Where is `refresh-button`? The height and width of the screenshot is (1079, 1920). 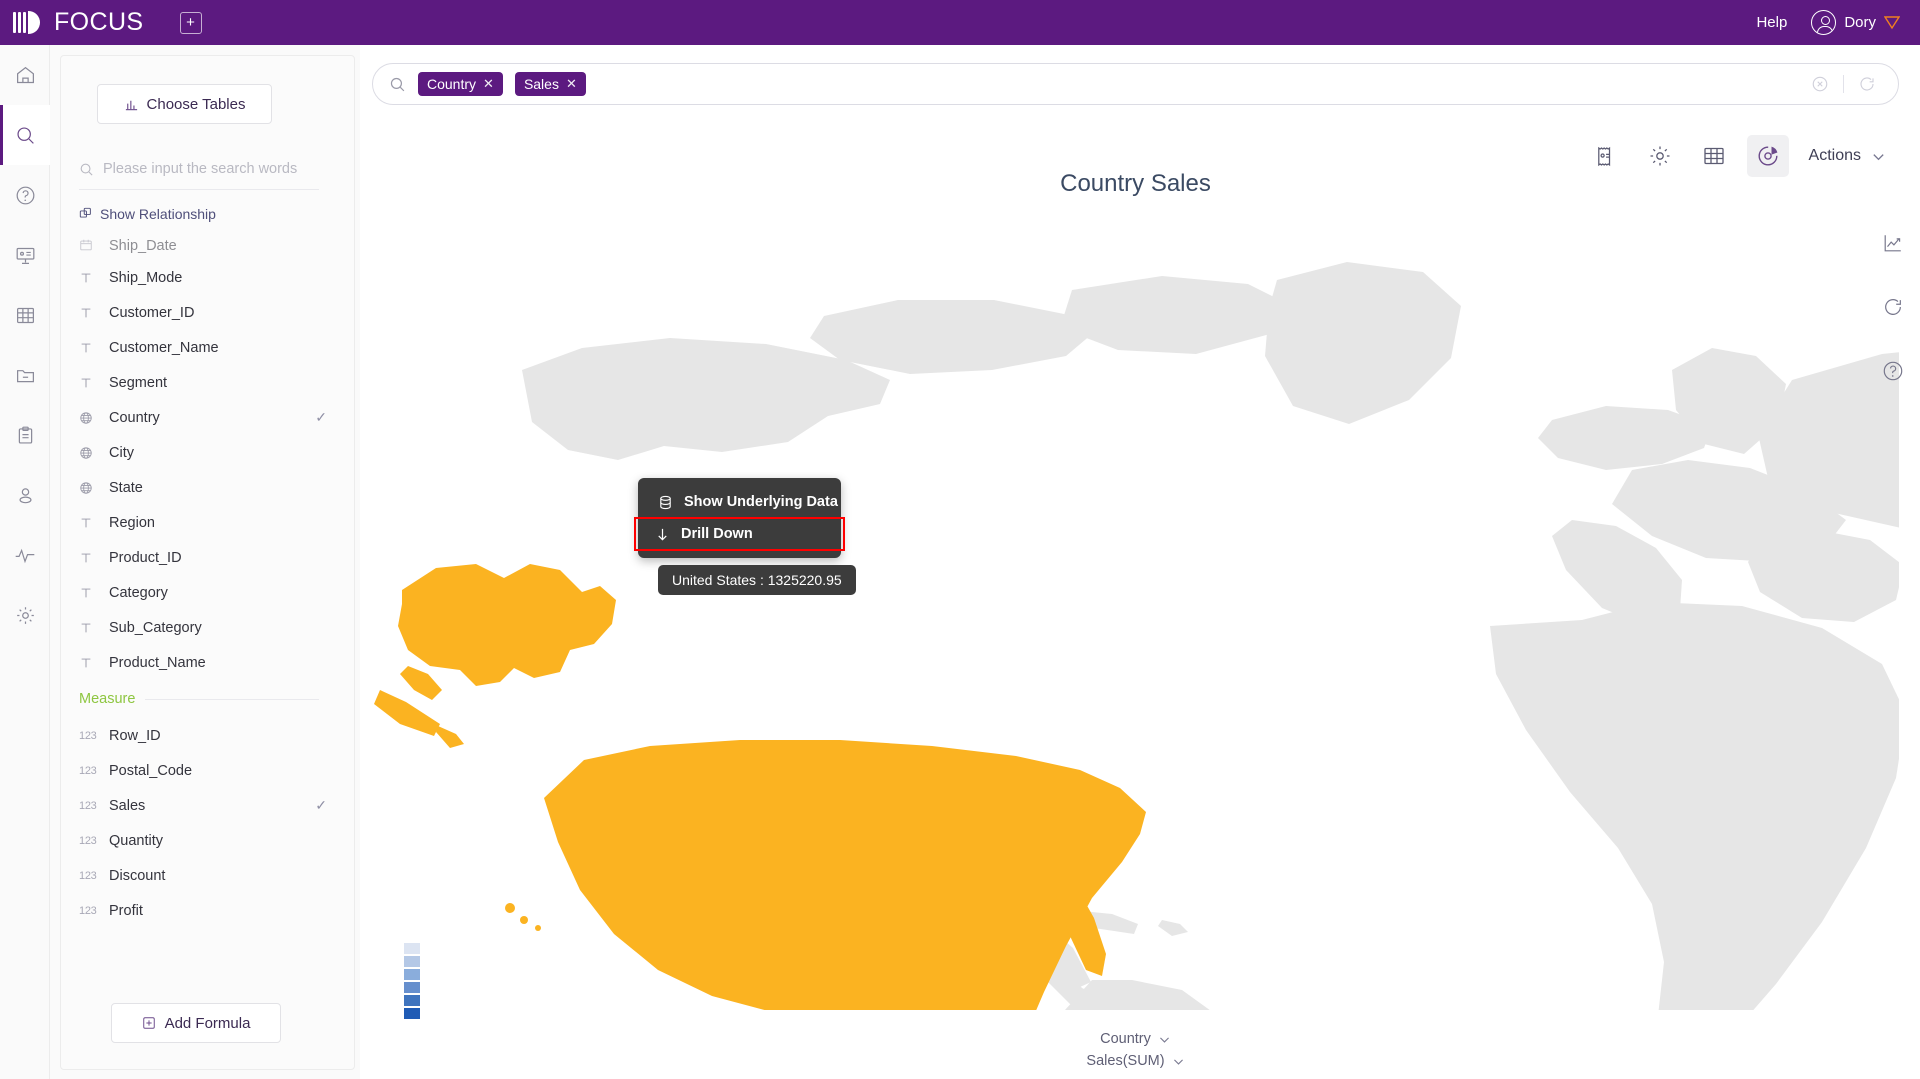
refresh-button is located at coordinates (1893, 307).